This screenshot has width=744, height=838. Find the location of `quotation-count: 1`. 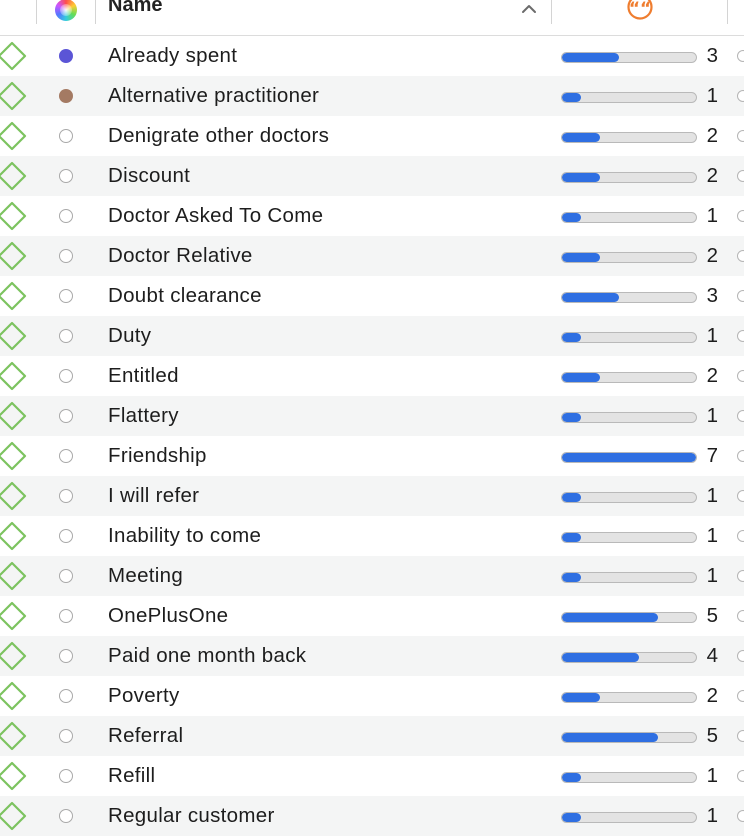

quotation-count: 1 is located at coordinates (712, 775).